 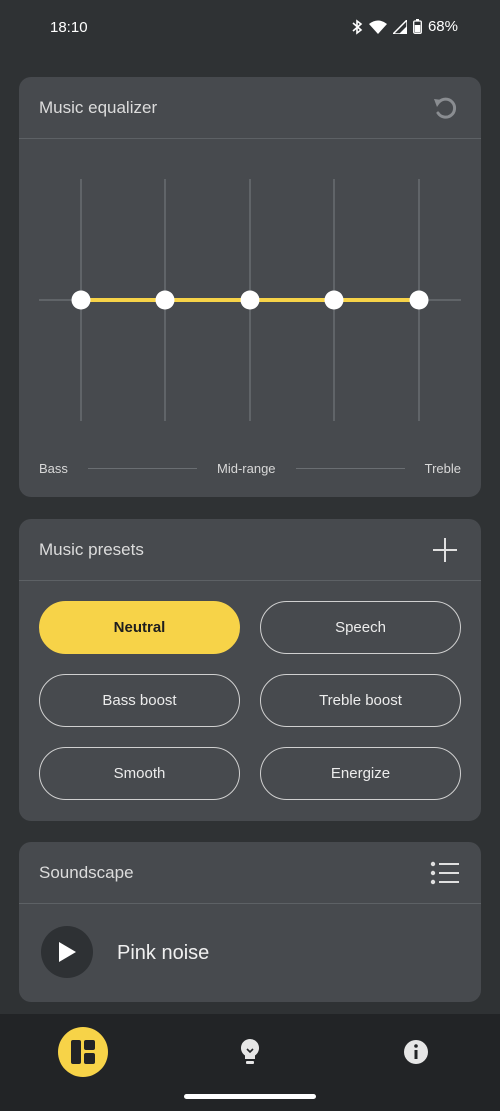 What do you see at coordinates (250, 953) in the screenshot?
I see `soundscape-row: Pink noise` at bounding box center [250, 953].